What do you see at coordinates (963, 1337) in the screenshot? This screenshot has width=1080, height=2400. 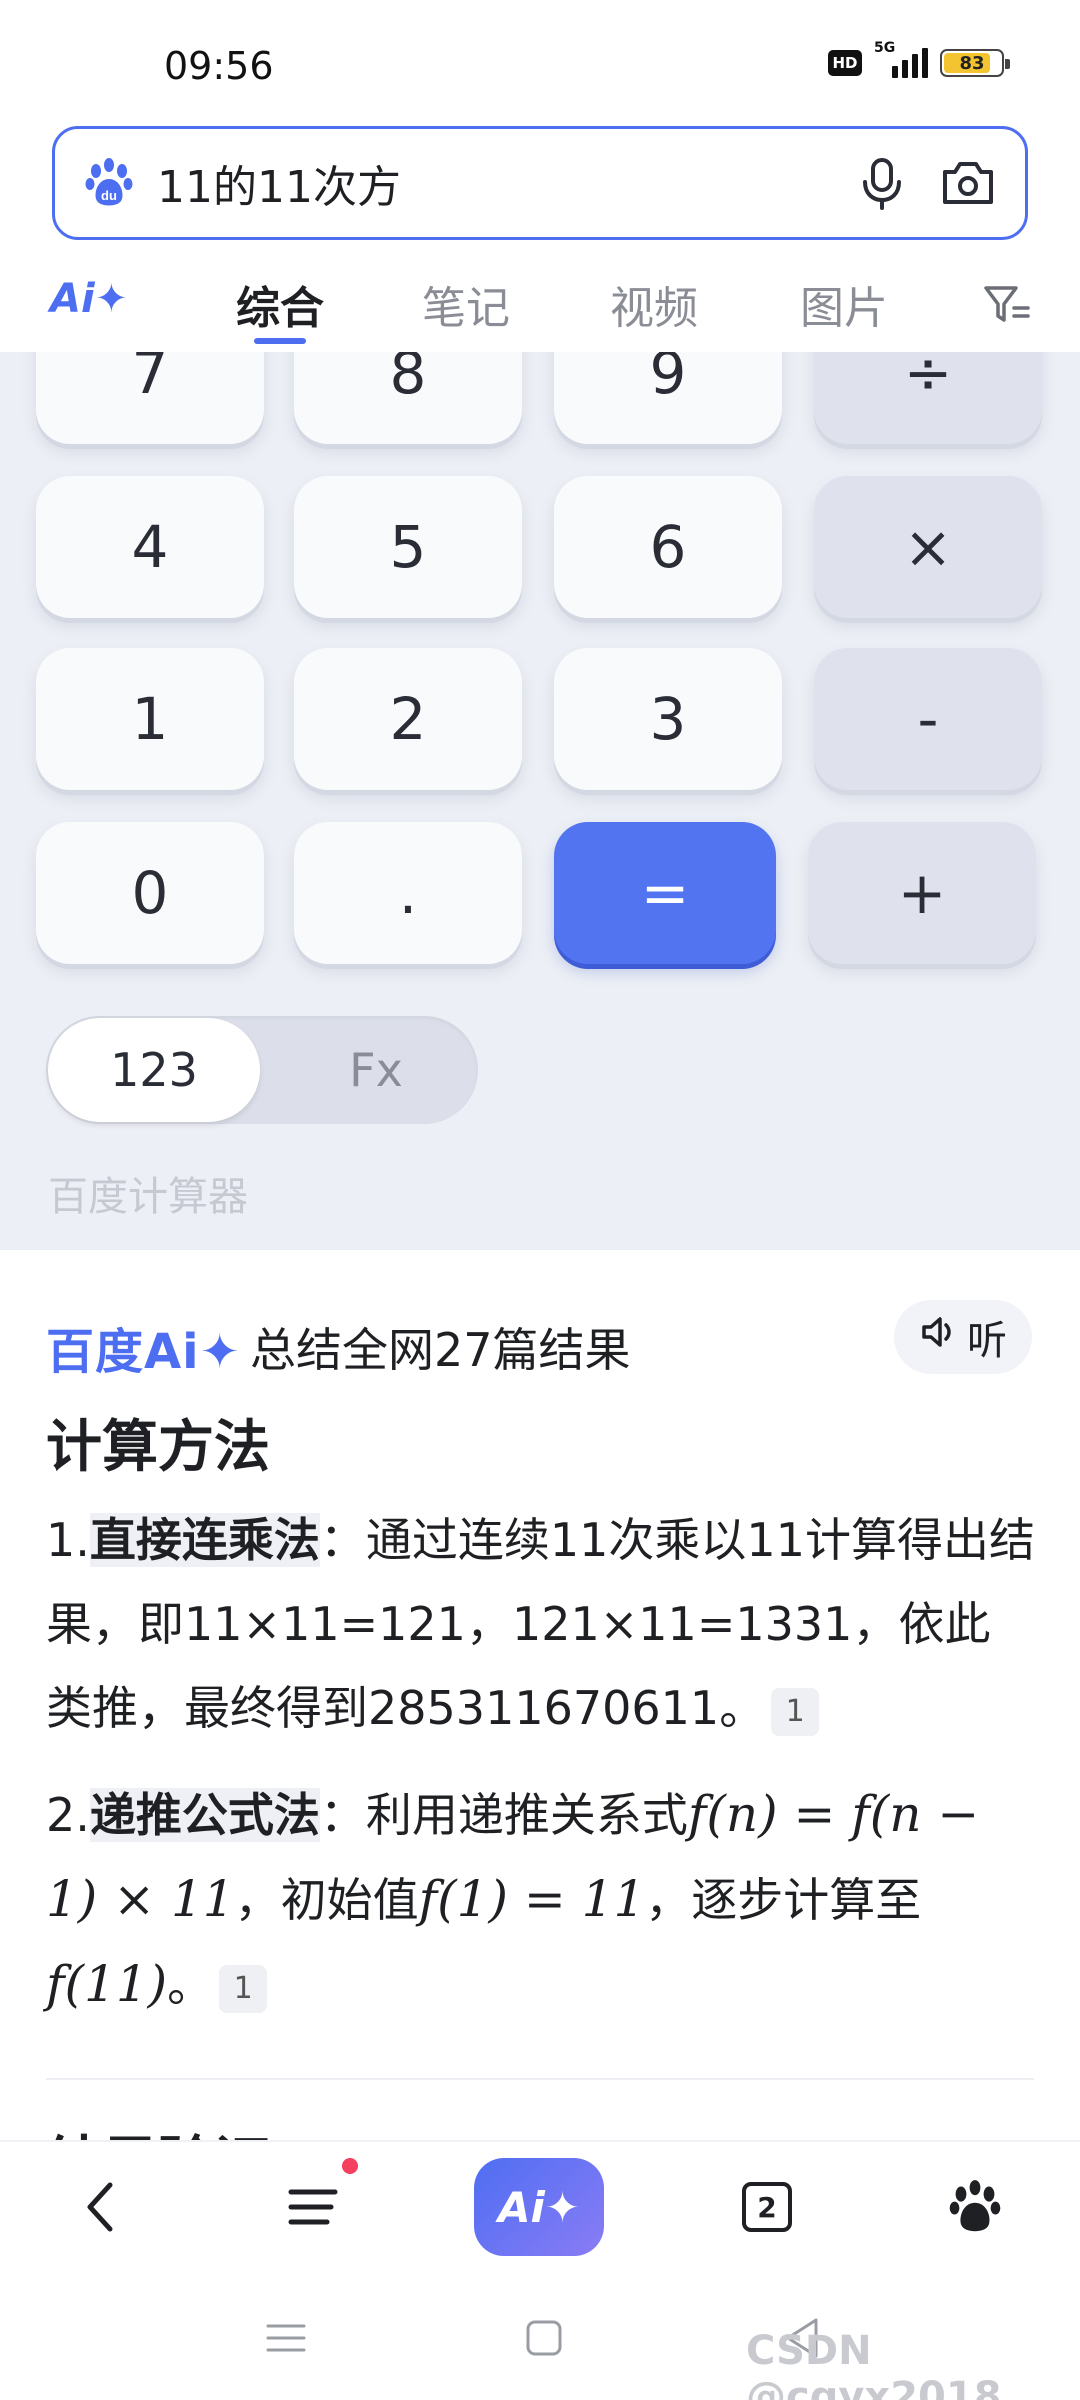 I see `listen-button: 听` at bounding box center [963, 1337].